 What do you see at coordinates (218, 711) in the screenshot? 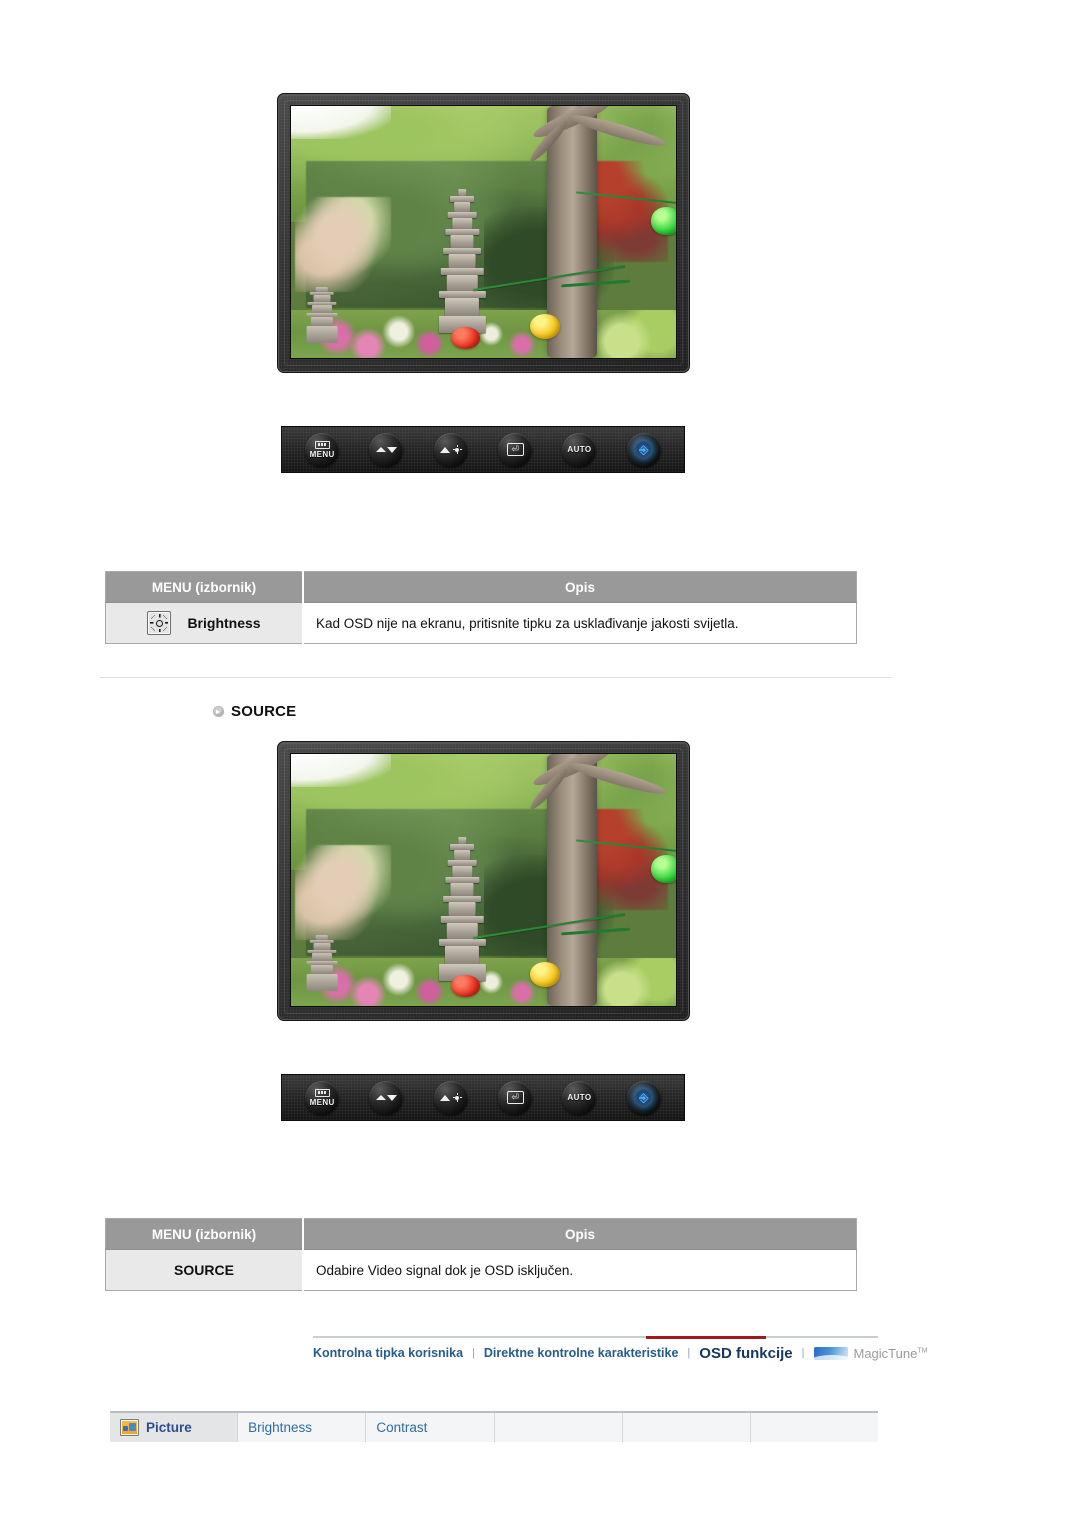
I see `bullet-icon` at bounding box center [218, 711].